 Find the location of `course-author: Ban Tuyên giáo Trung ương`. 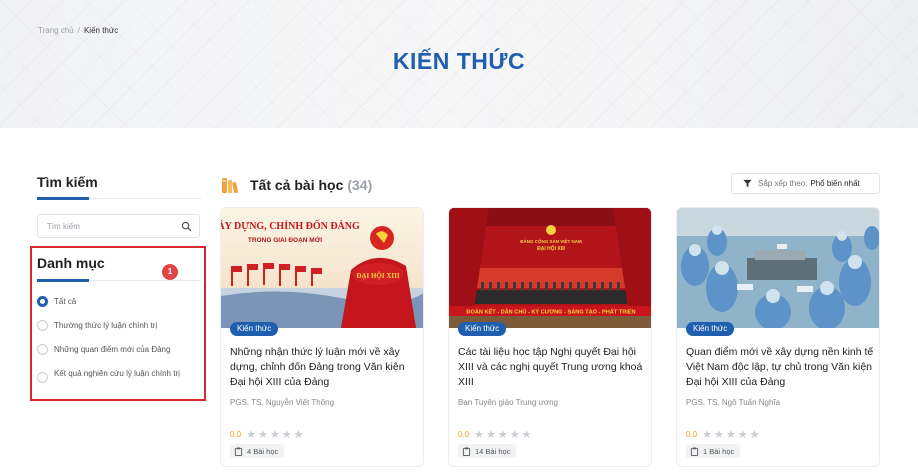

course-author: Ban Tuyên giáo Trung ương is located at coordinates (508, 402).